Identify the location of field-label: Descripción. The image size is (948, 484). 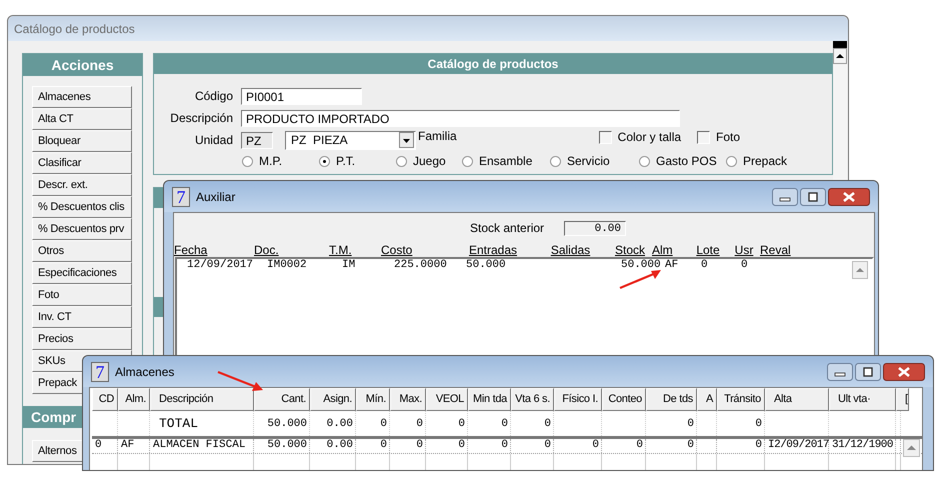
(201, 118).